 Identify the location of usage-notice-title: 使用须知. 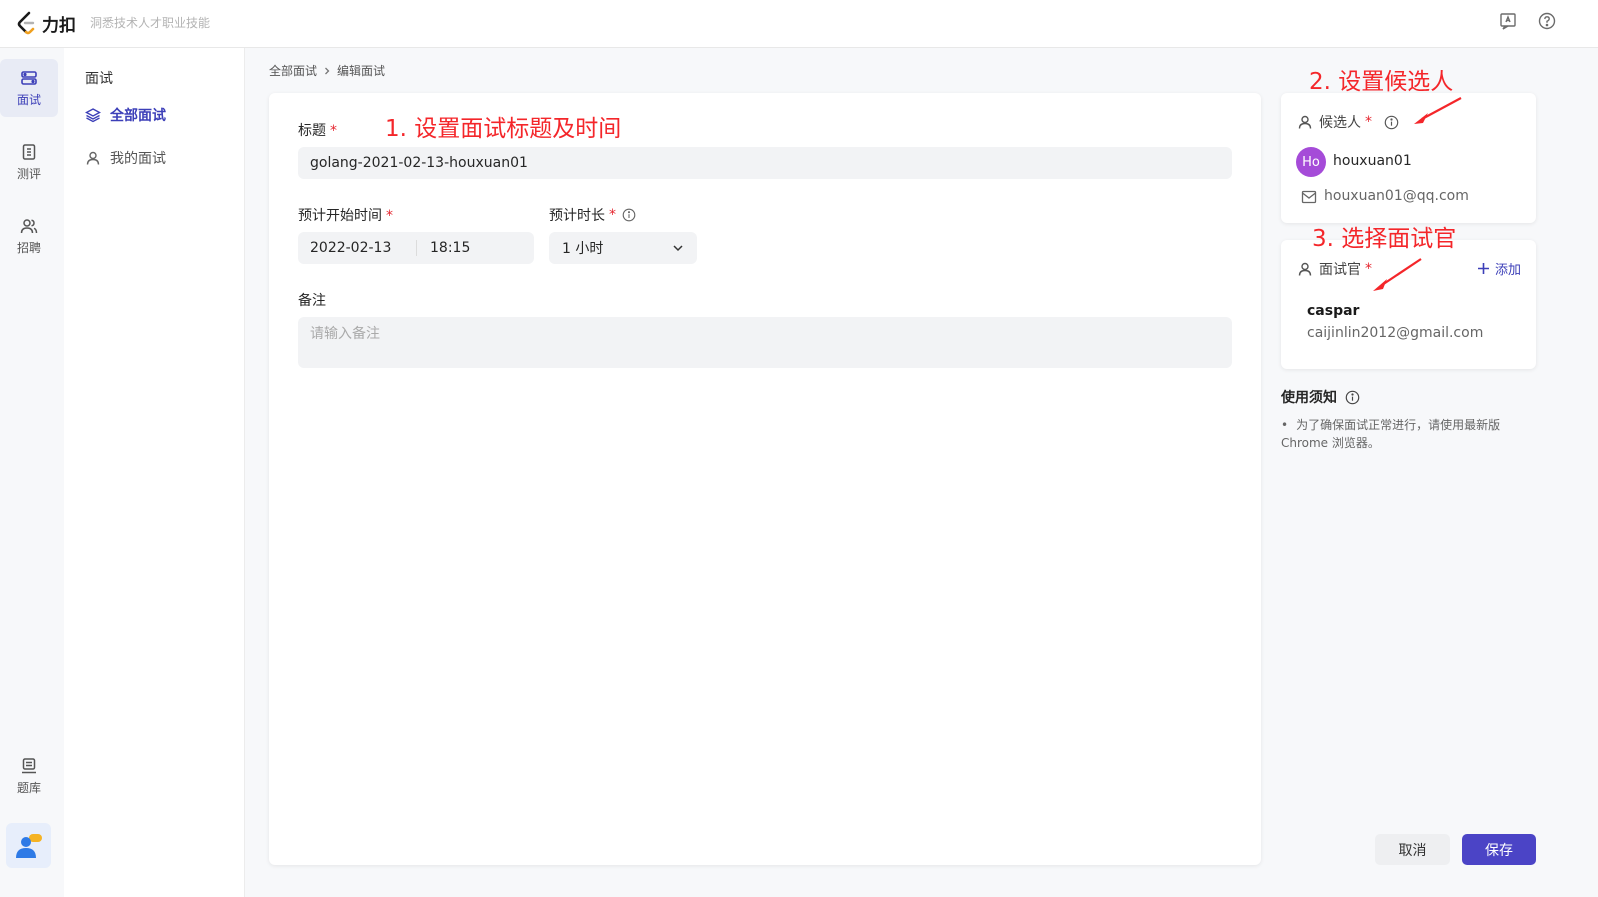
(1320, 397).